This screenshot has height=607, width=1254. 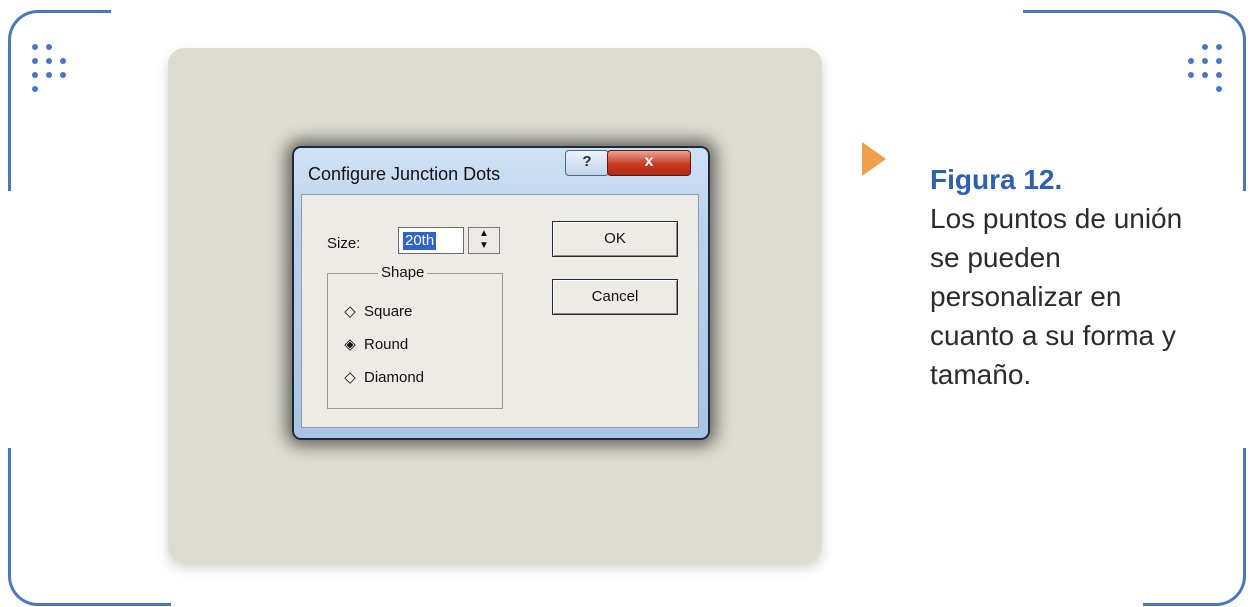 I want to click on radio-square-label: Square, so click(x=388, y=311).